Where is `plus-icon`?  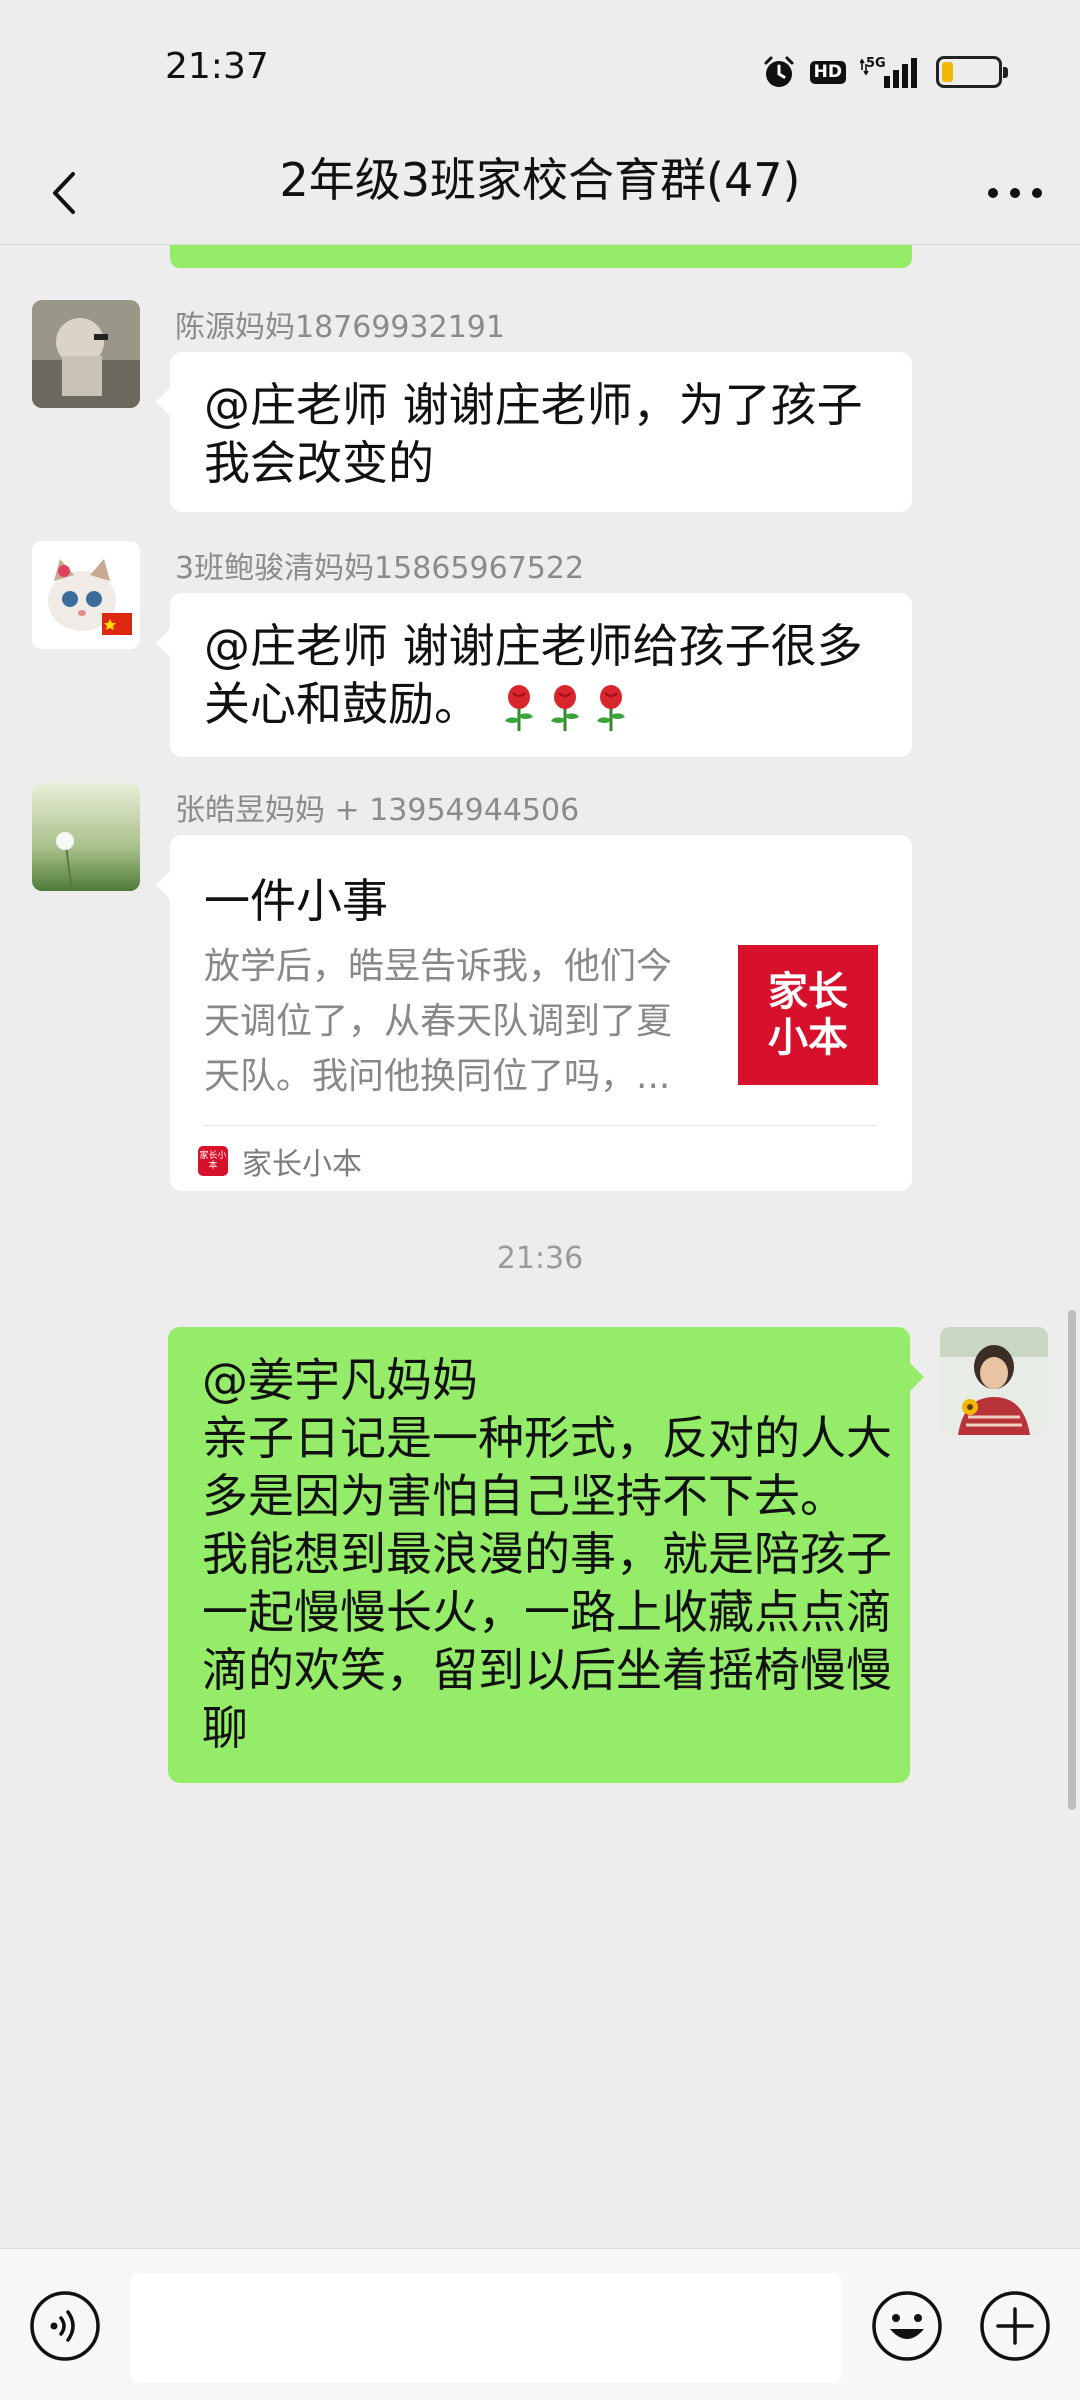
plus-icon is located at coordinates (1015, 2326).